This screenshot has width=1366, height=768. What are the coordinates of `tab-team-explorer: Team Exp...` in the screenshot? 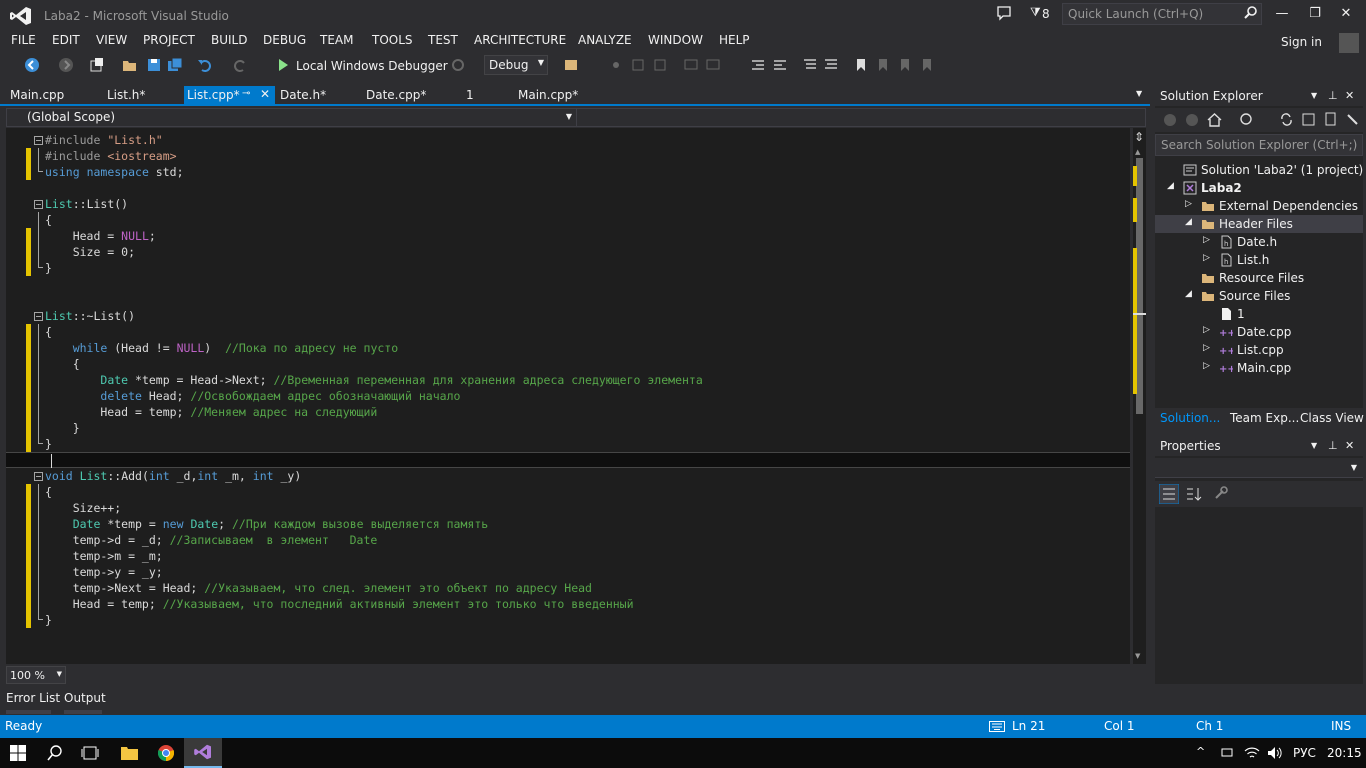 It's located at (1264, 418).